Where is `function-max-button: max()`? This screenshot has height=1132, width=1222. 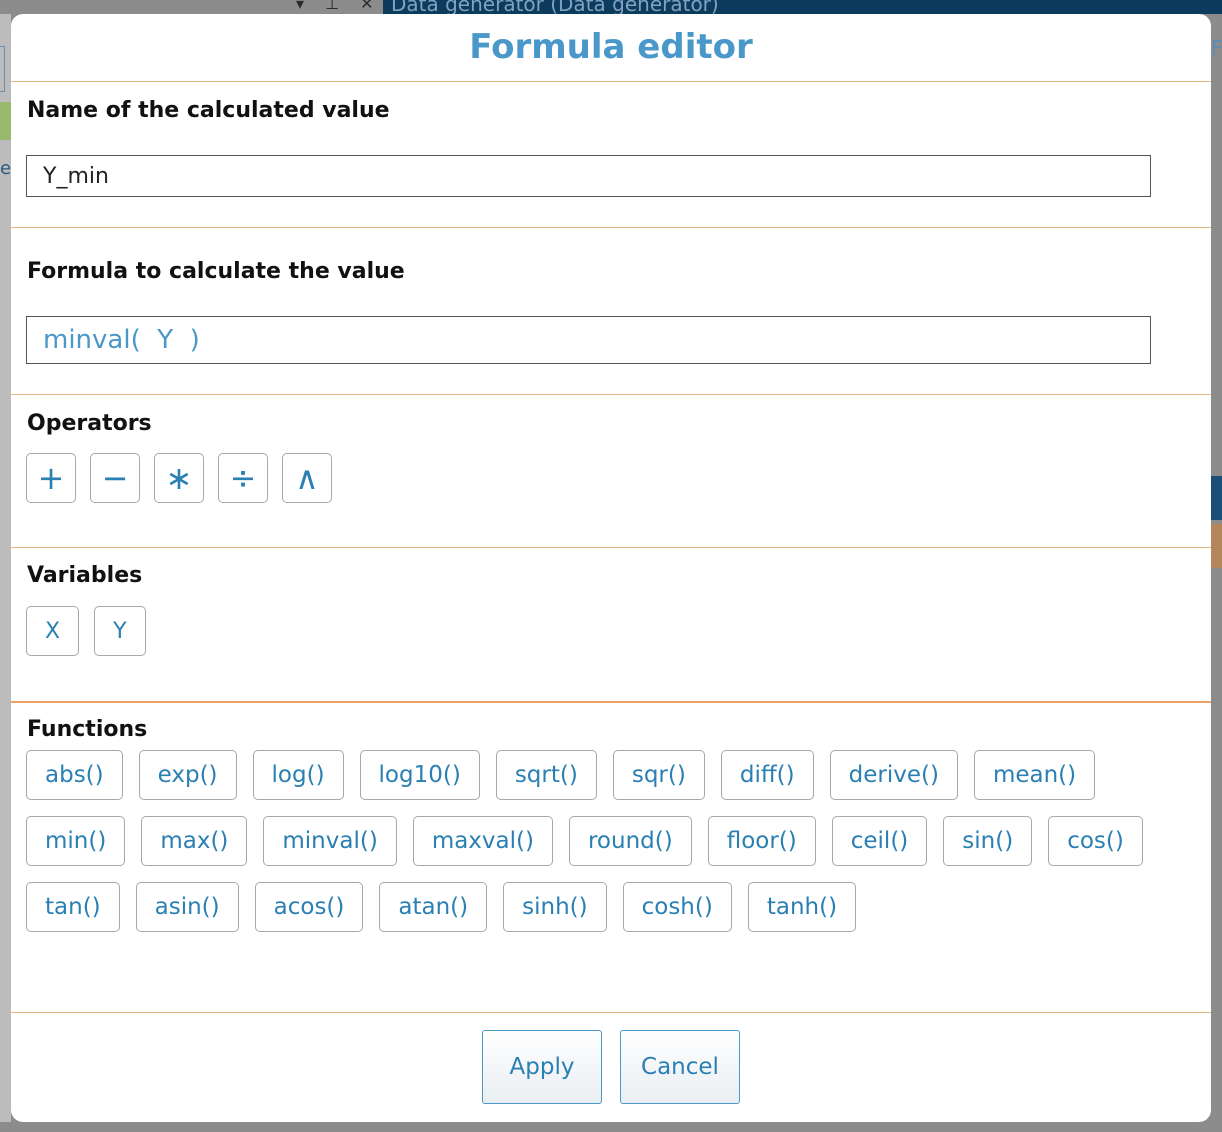 function-max-button: max() is located at coordinates (194, 841).